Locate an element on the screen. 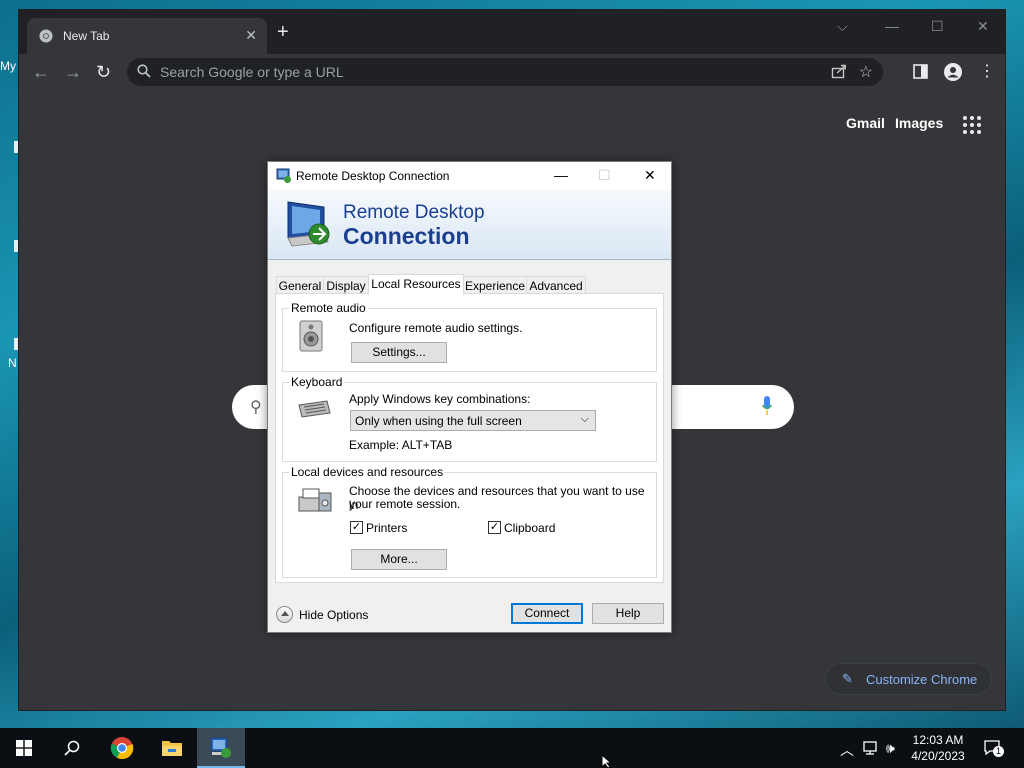 This screenshot has width=1024, height=768. tab-new-tab: New Tab ✕ is located at coordinates (147, 36).